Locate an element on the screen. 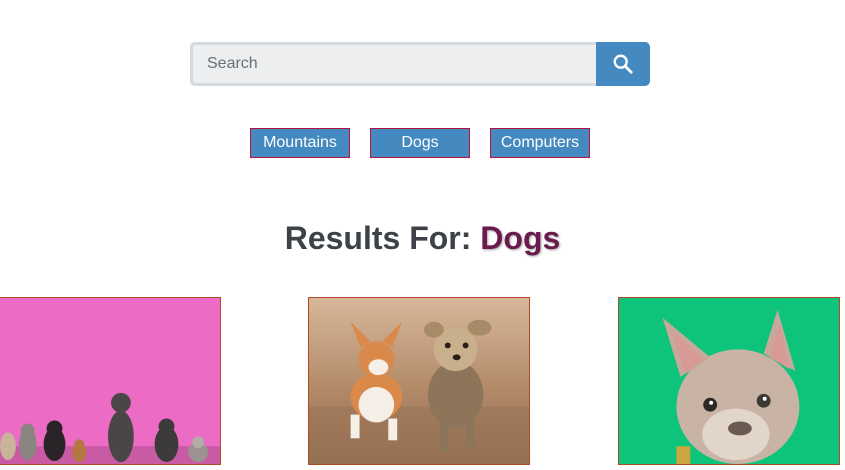 This screenshot has height=470, width=845. results-term: Dogs is located at coordinates (520, 238).